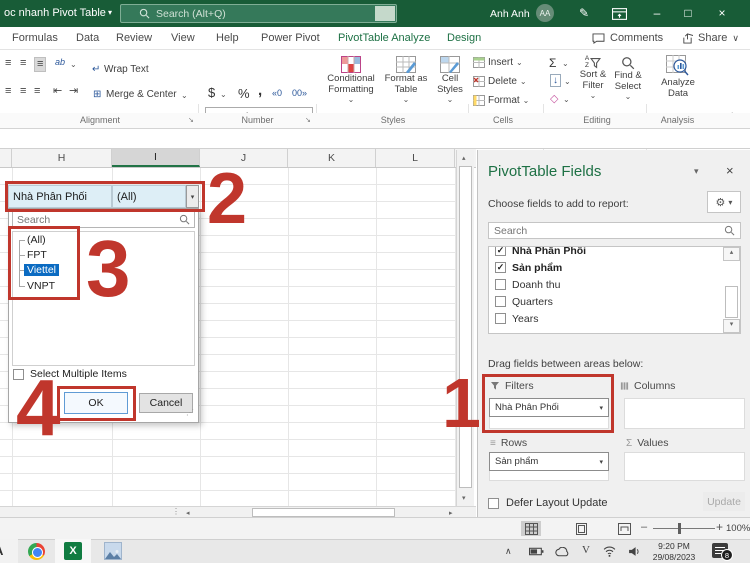 The height and width of the screenshot is (563, 750). What do you see at coordinates (37, 91) in the screenshot?
I see `align-right-icon: ≡` at bounding box center [37, 91].